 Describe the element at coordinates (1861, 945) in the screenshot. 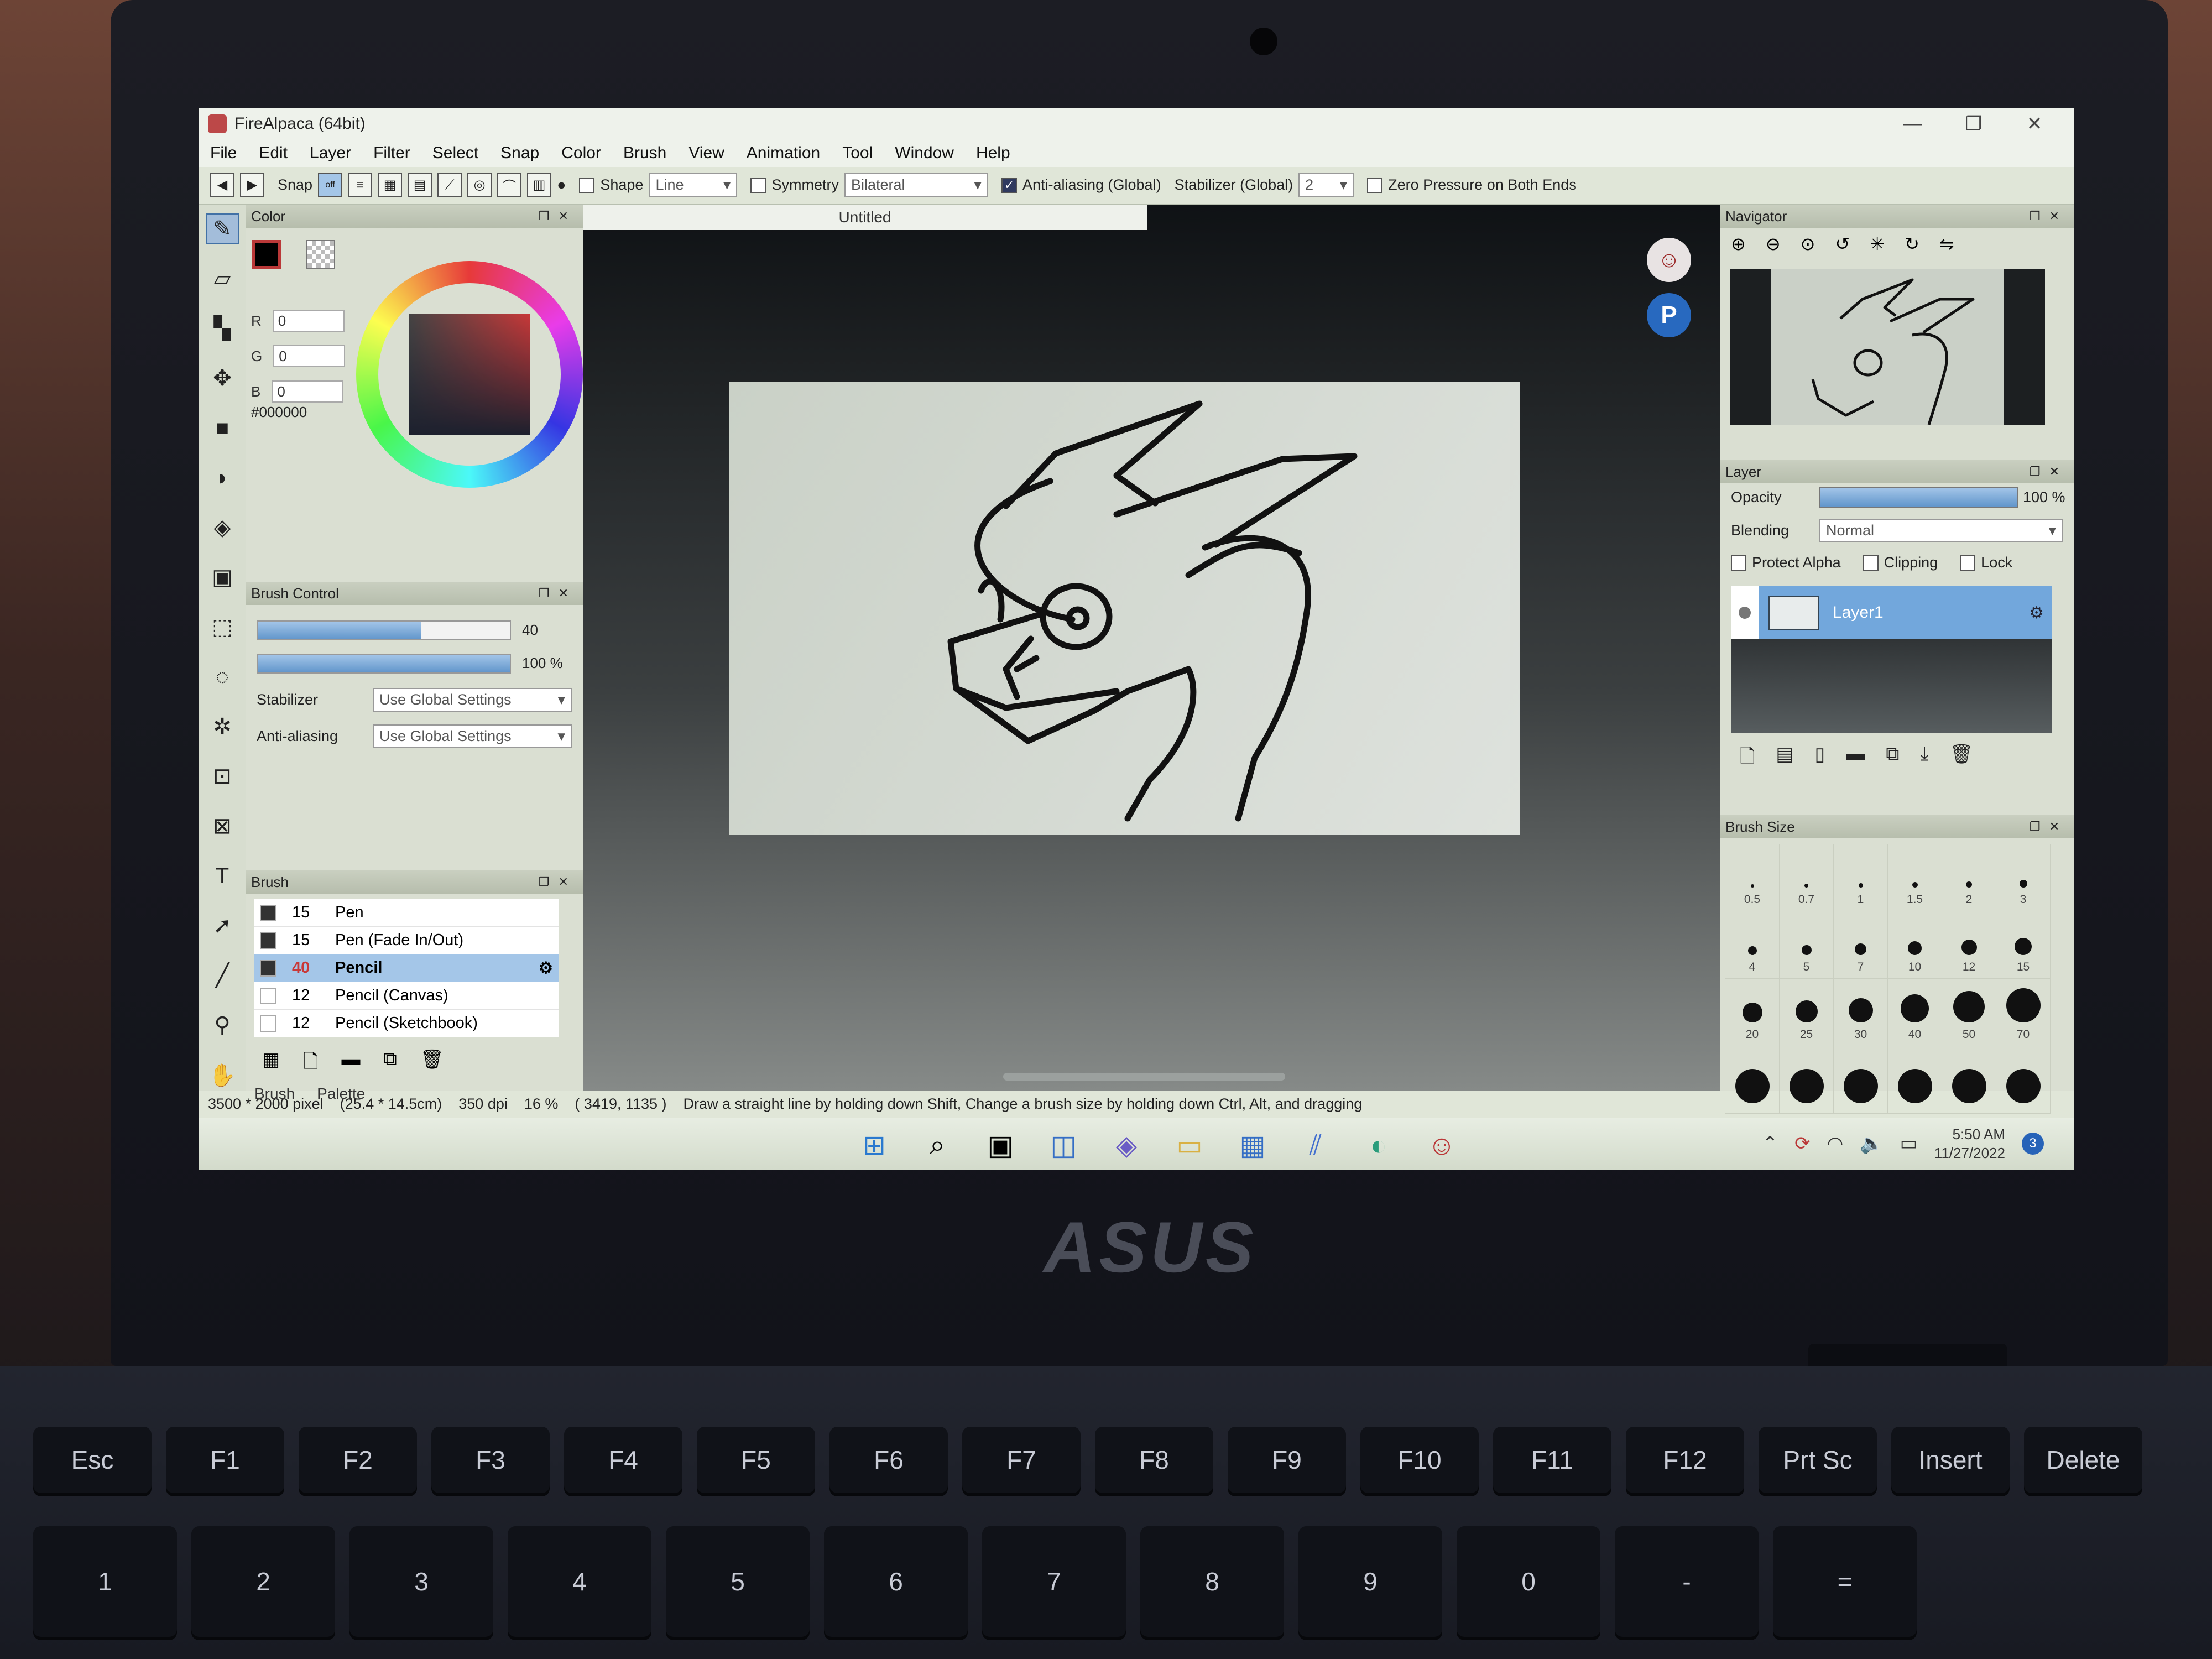

I see `brush-size-option: 7` at that location.